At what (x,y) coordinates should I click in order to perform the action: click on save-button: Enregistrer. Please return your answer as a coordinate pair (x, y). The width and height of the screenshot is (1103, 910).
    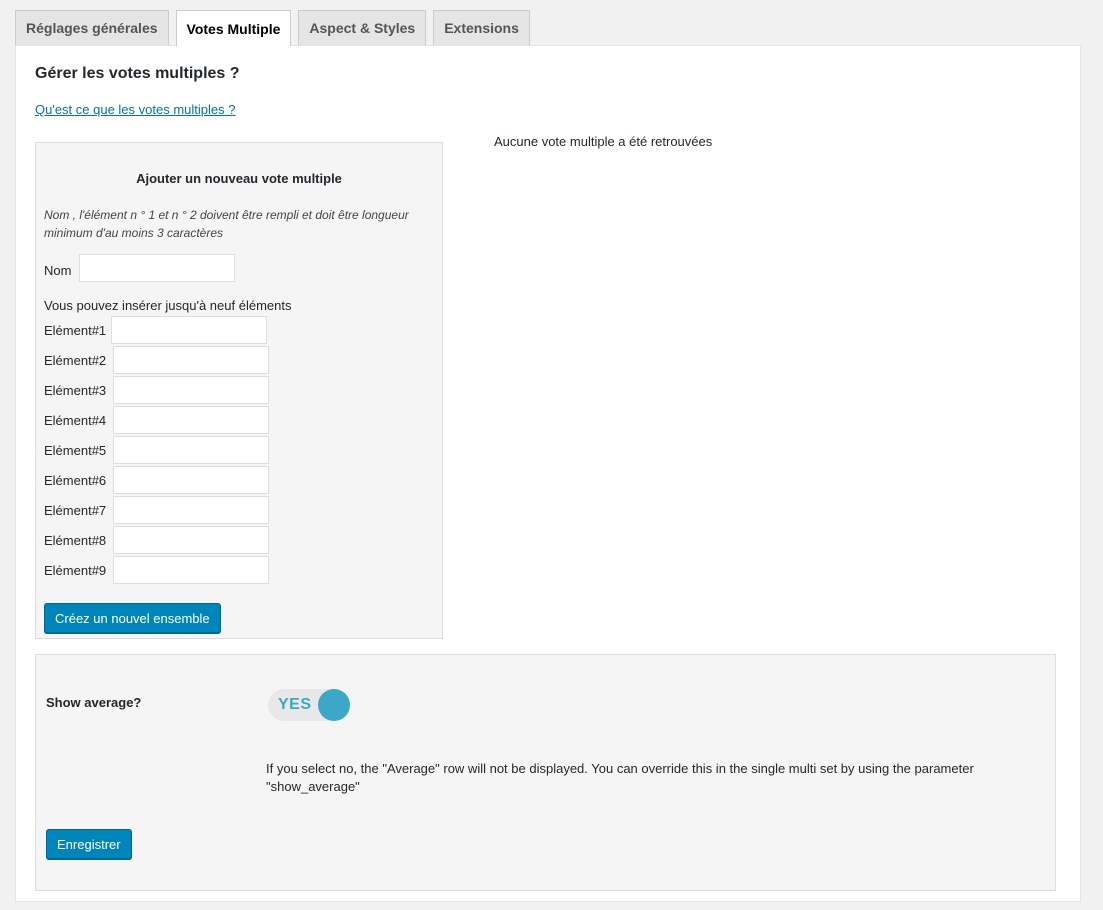
    Looking at the image, I should click on (89, 844).